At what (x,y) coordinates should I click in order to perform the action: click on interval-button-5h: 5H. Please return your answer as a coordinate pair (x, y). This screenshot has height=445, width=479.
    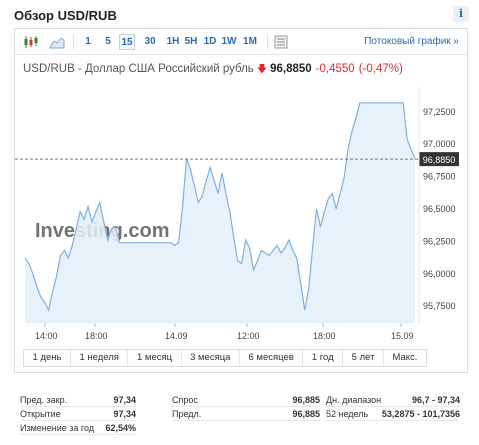
    Looking at the image, I should click on (191, 42).